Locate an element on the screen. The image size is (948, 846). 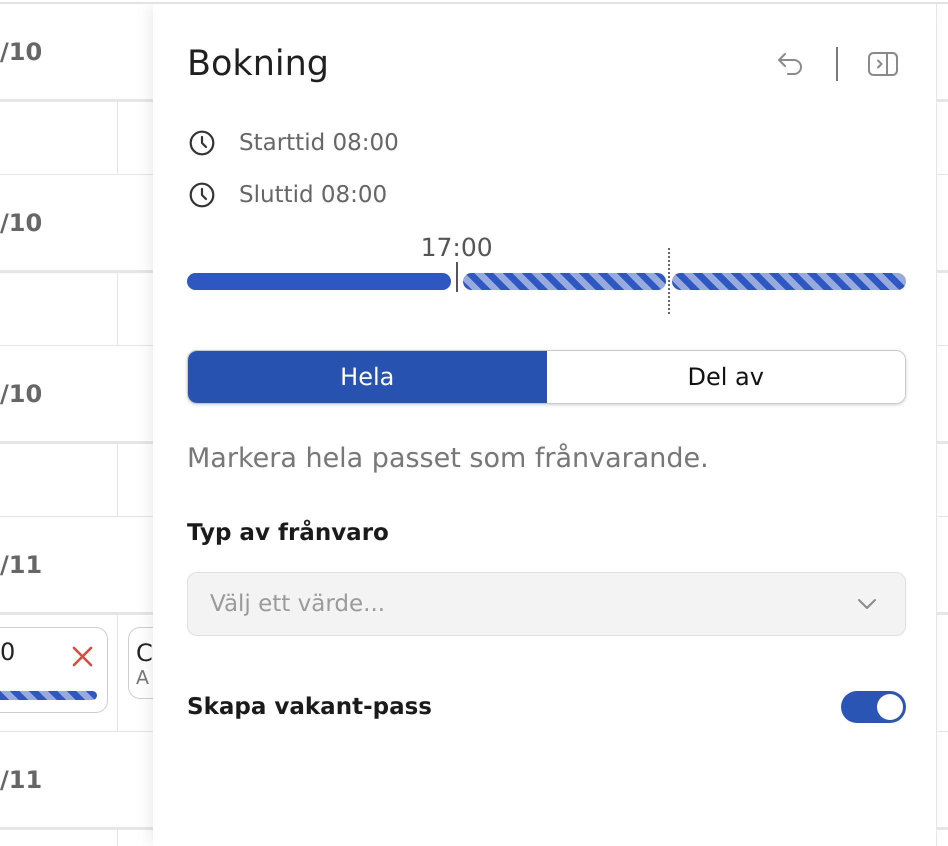
cross-icon is located at coordinates (82, 656).